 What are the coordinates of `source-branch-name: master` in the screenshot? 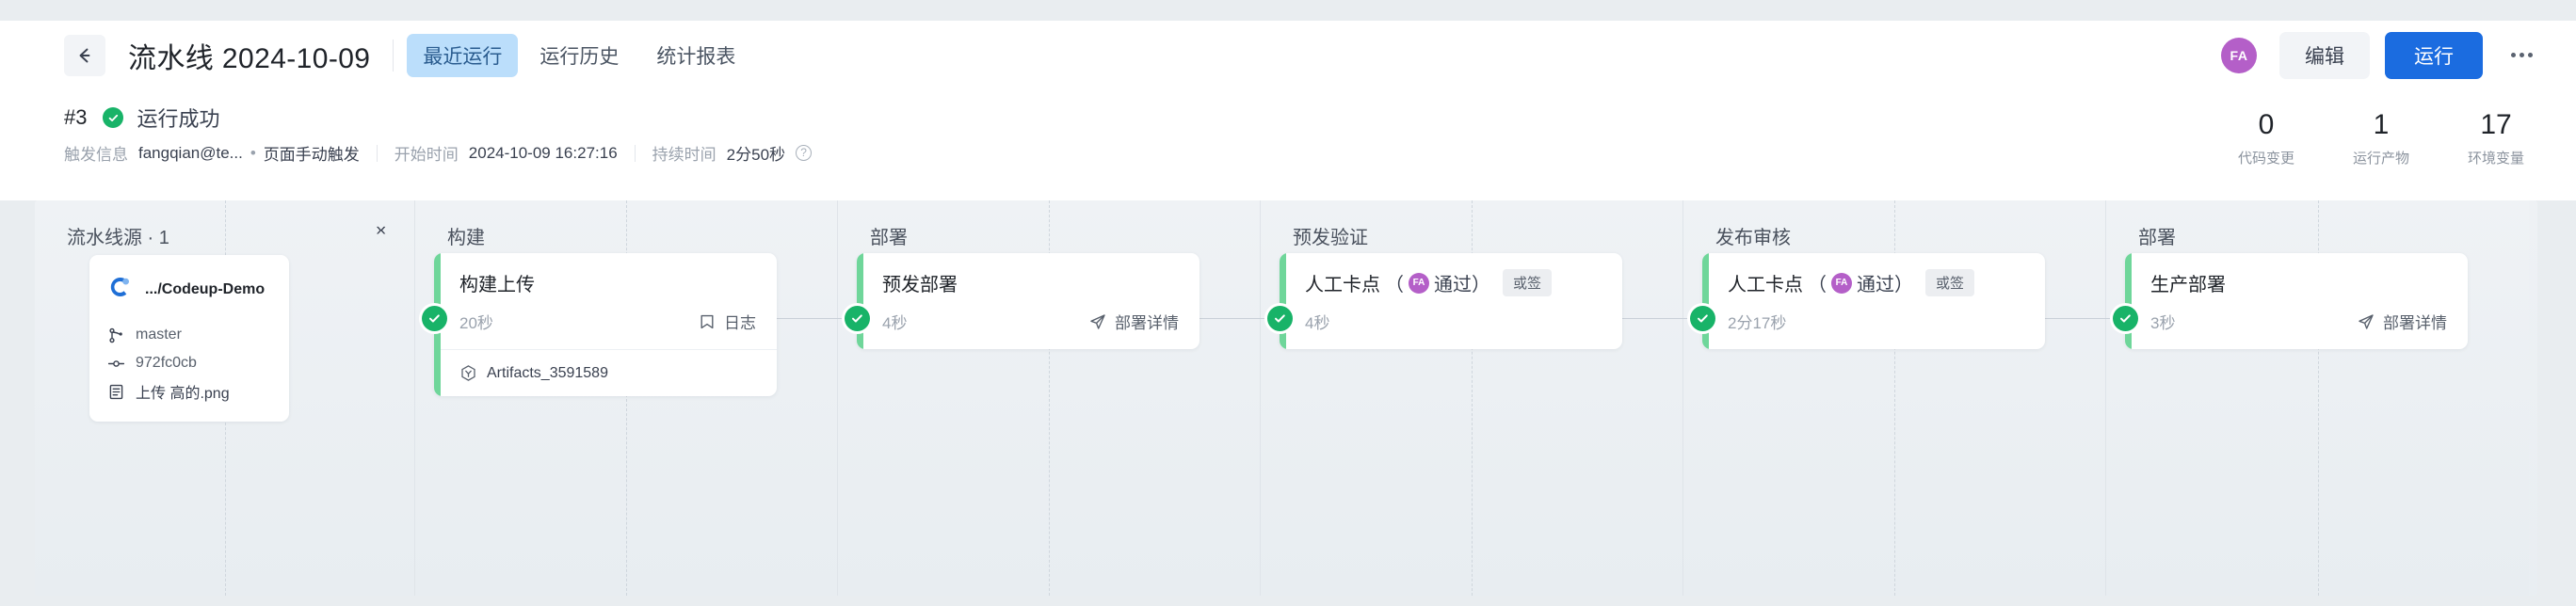 It's located at (159, 335).